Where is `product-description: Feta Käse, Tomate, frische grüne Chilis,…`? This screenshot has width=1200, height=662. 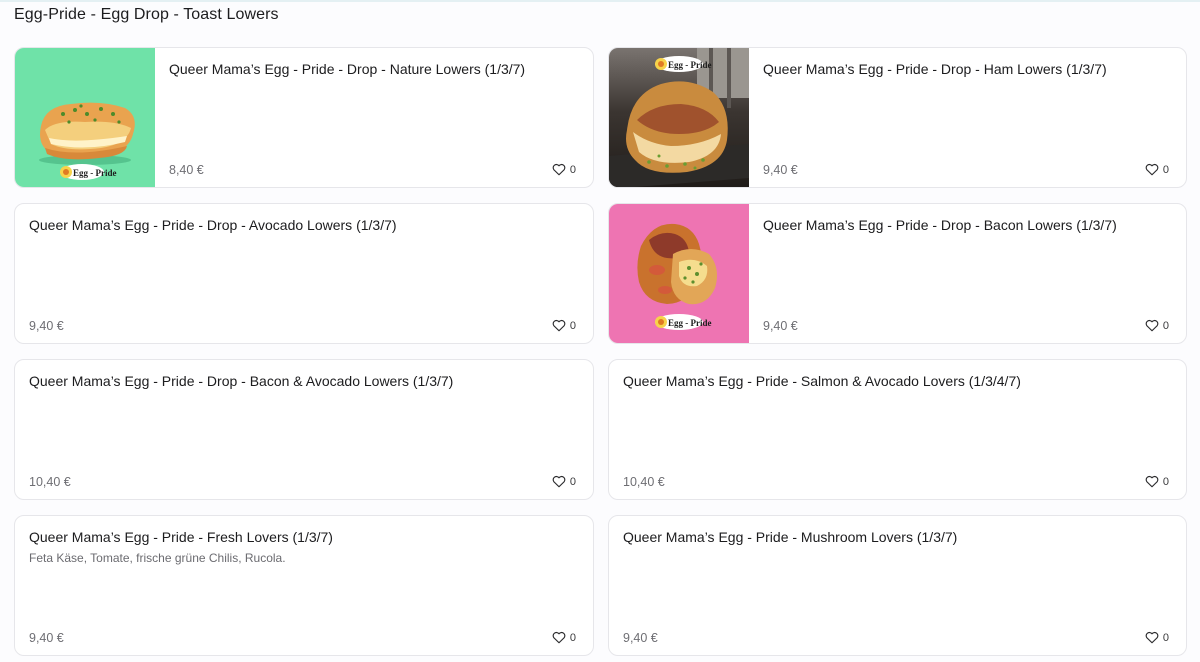
product-description: Feta Käse, Tomate, frische grüne Chilis,… is located at coordinates (157, 558).